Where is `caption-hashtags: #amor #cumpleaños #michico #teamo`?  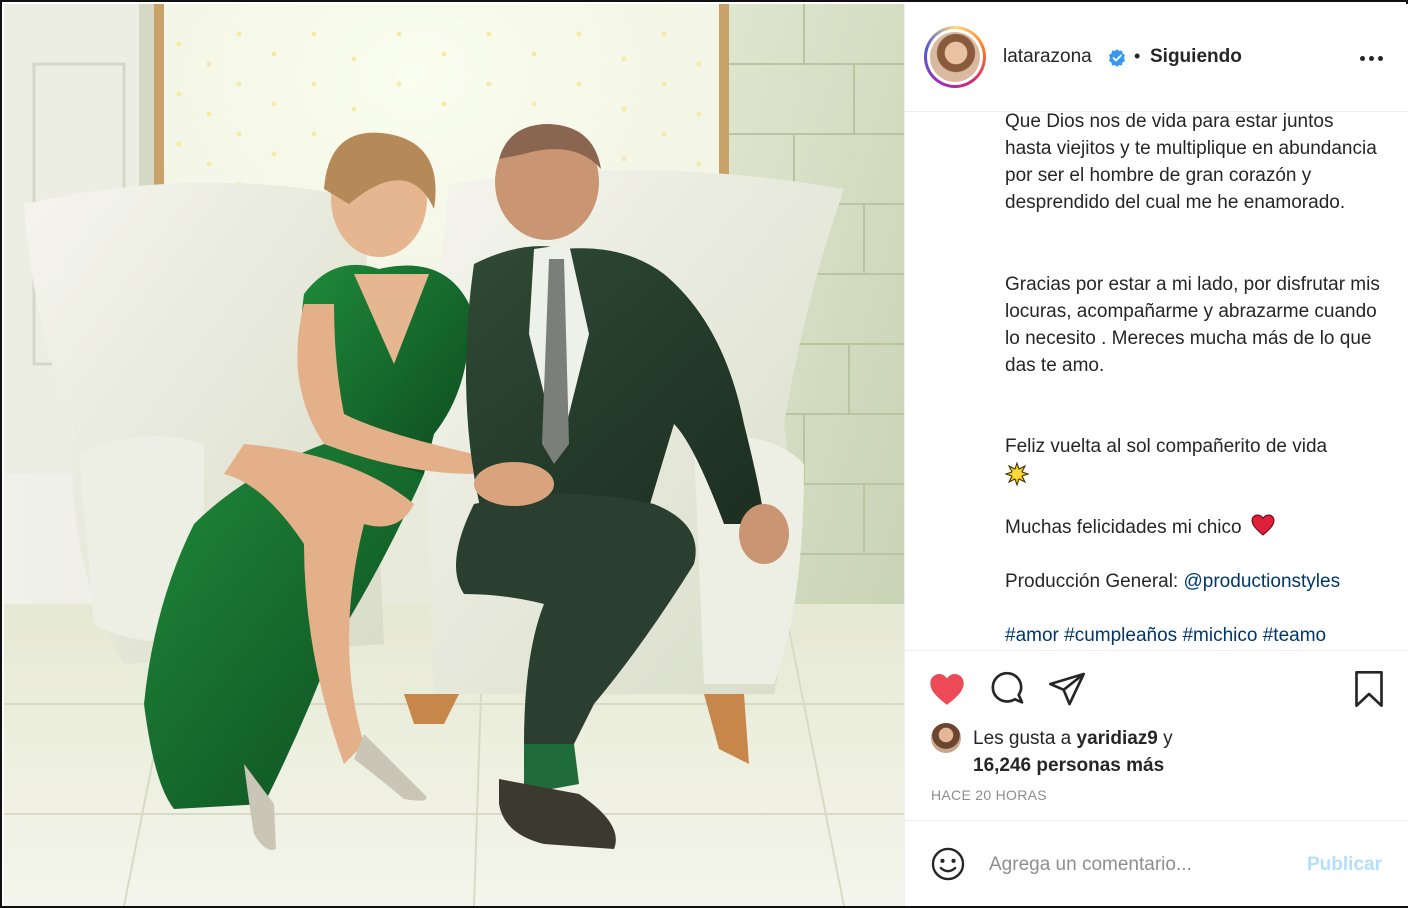 caption-hashtags: #amor #cumpleaños #michico #teamo is located at coordinates (1195, 635).